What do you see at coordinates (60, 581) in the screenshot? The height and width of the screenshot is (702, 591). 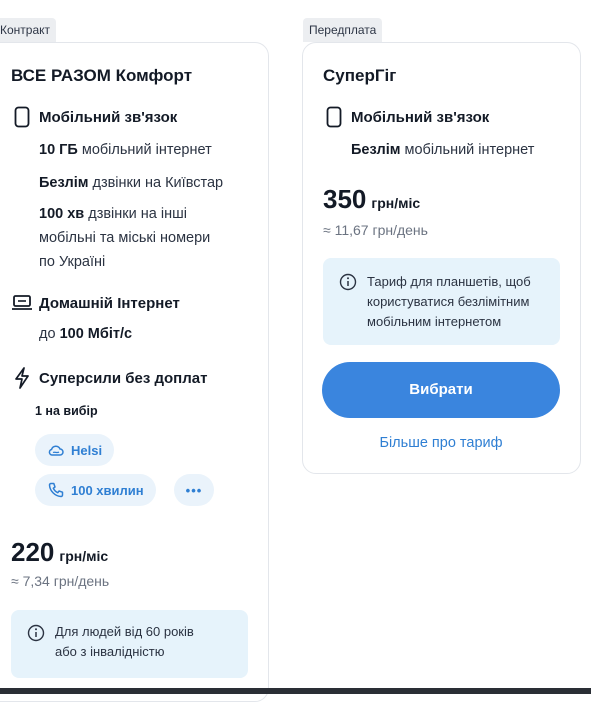 I see `price-per-day: ≈ 7,34 грн/день` at bounding box center [60, 581].